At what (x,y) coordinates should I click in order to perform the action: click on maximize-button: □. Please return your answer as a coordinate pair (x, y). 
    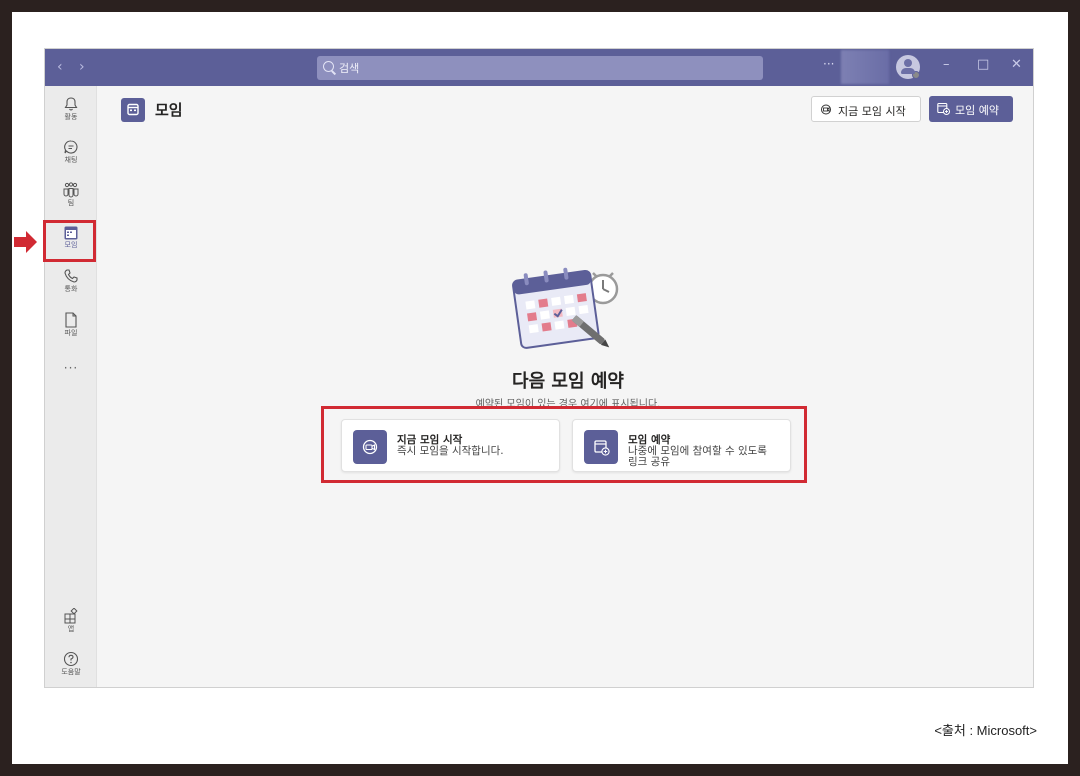
    Looking at the image, I should click on (983, 64).